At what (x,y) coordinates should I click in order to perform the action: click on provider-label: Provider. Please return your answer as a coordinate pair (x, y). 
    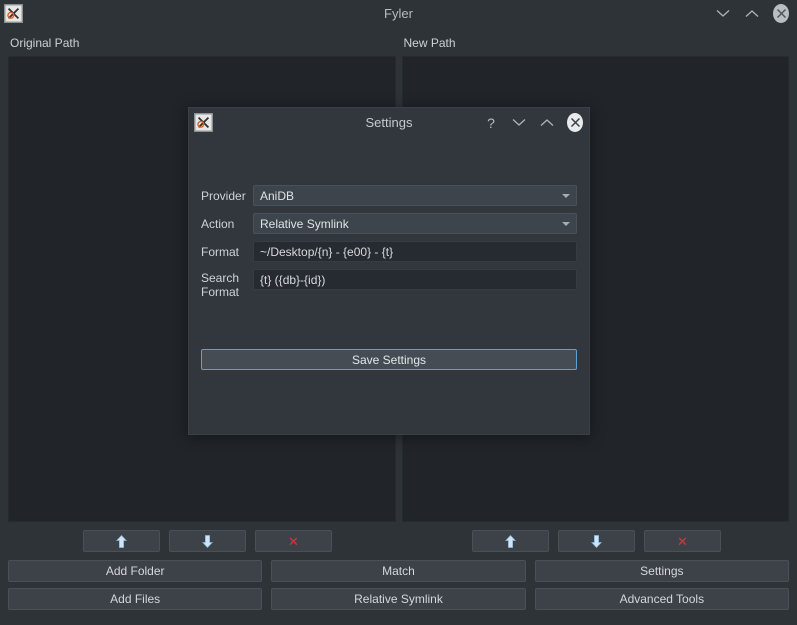
    Looking at the image, I should click on (223, 195).